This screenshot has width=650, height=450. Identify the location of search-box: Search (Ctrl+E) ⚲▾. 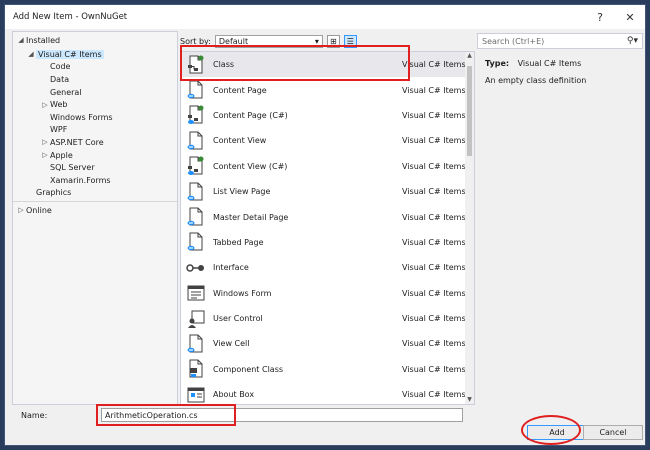
(560, 41).